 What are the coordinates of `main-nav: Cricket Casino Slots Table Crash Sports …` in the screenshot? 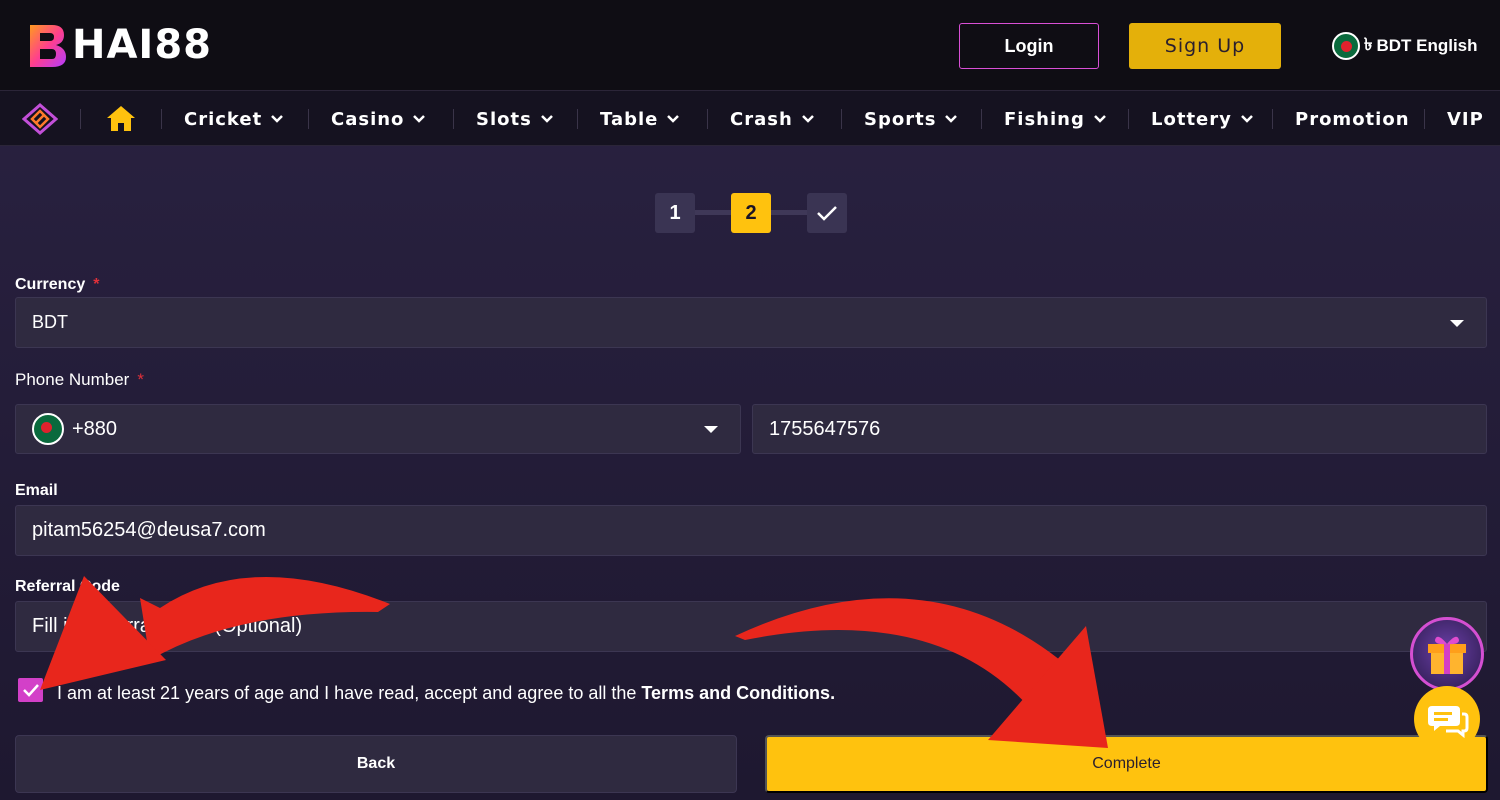 It's located at (750, 118).